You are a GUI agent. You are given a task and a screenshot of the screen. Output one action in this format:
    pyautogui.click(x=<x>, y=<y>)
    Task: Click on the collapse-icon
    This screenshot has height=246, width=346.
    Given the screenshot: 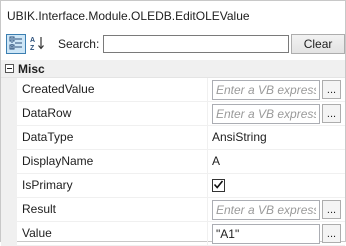 What is the action you would take?
    pyautogui.click(x=9, y=68)
    